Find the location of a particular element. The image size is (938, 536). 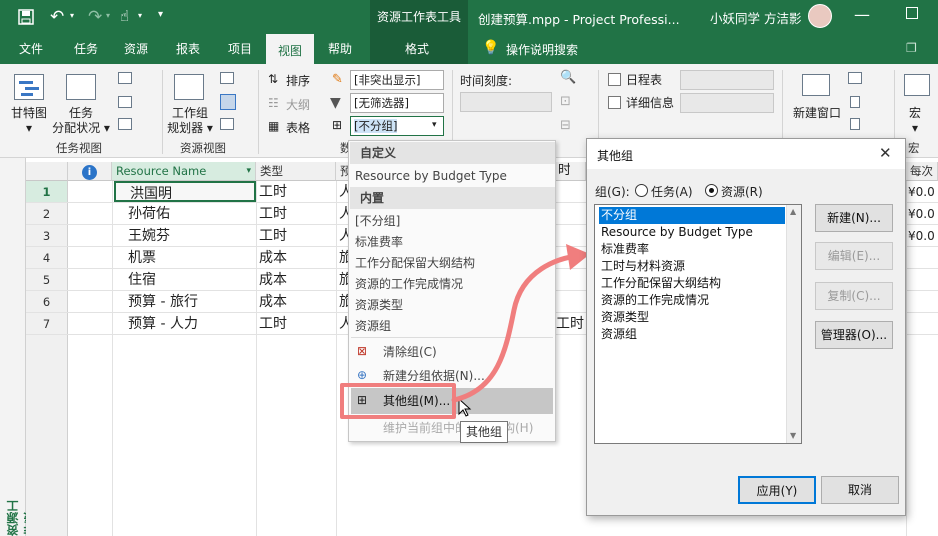

customize-qat-icon: ▾ is located at coordinates (160, 14).